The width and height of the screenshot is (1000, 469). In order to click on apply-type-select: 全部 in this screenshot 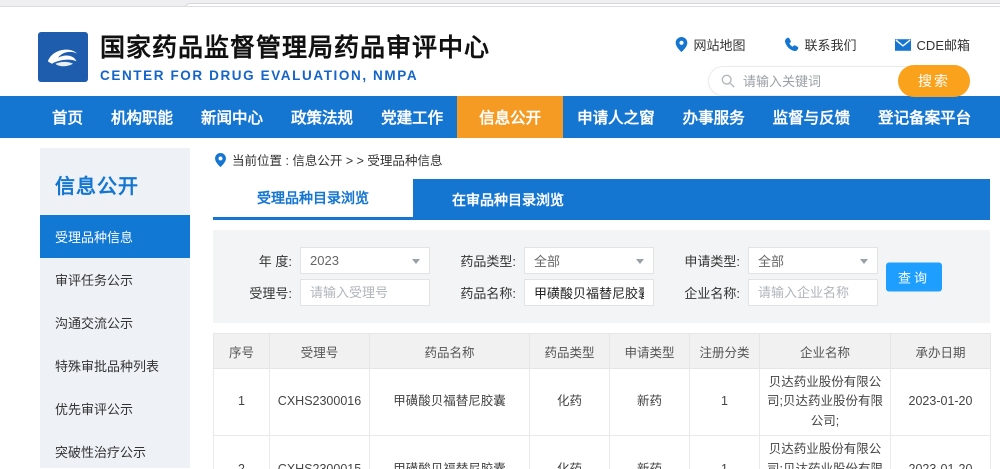, I will do `click(813, 260)`.